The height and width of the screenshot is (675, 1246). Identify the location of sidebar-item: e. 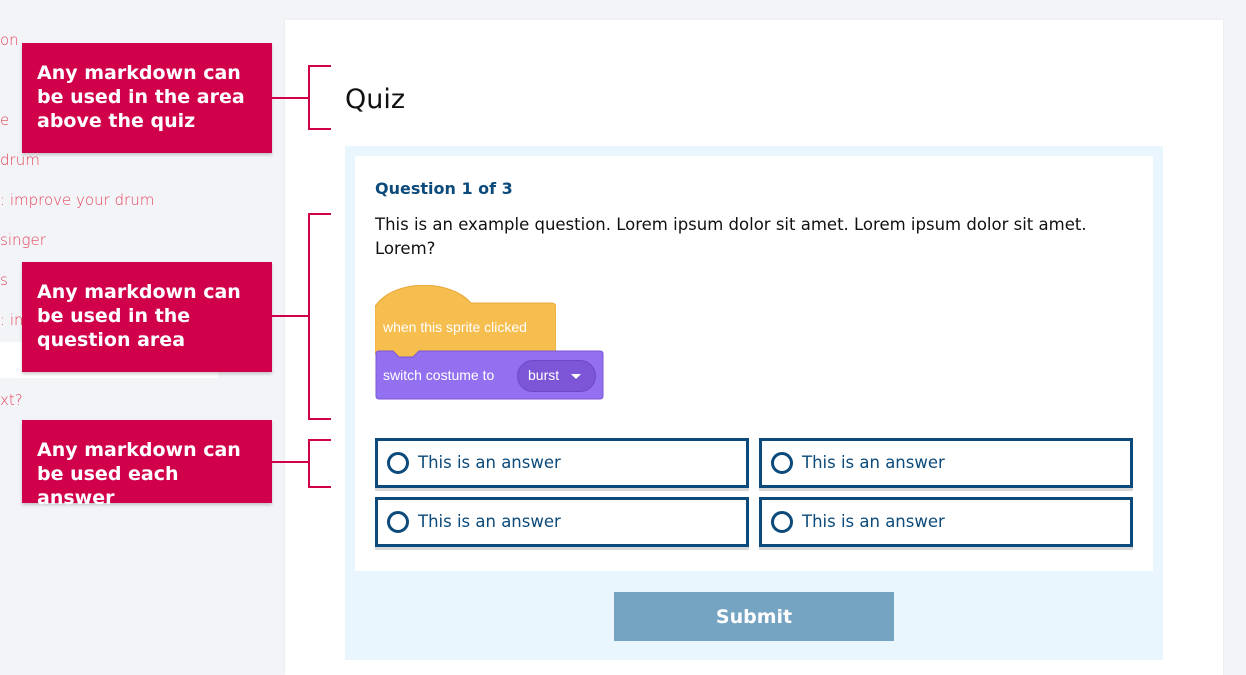
(4, 120).